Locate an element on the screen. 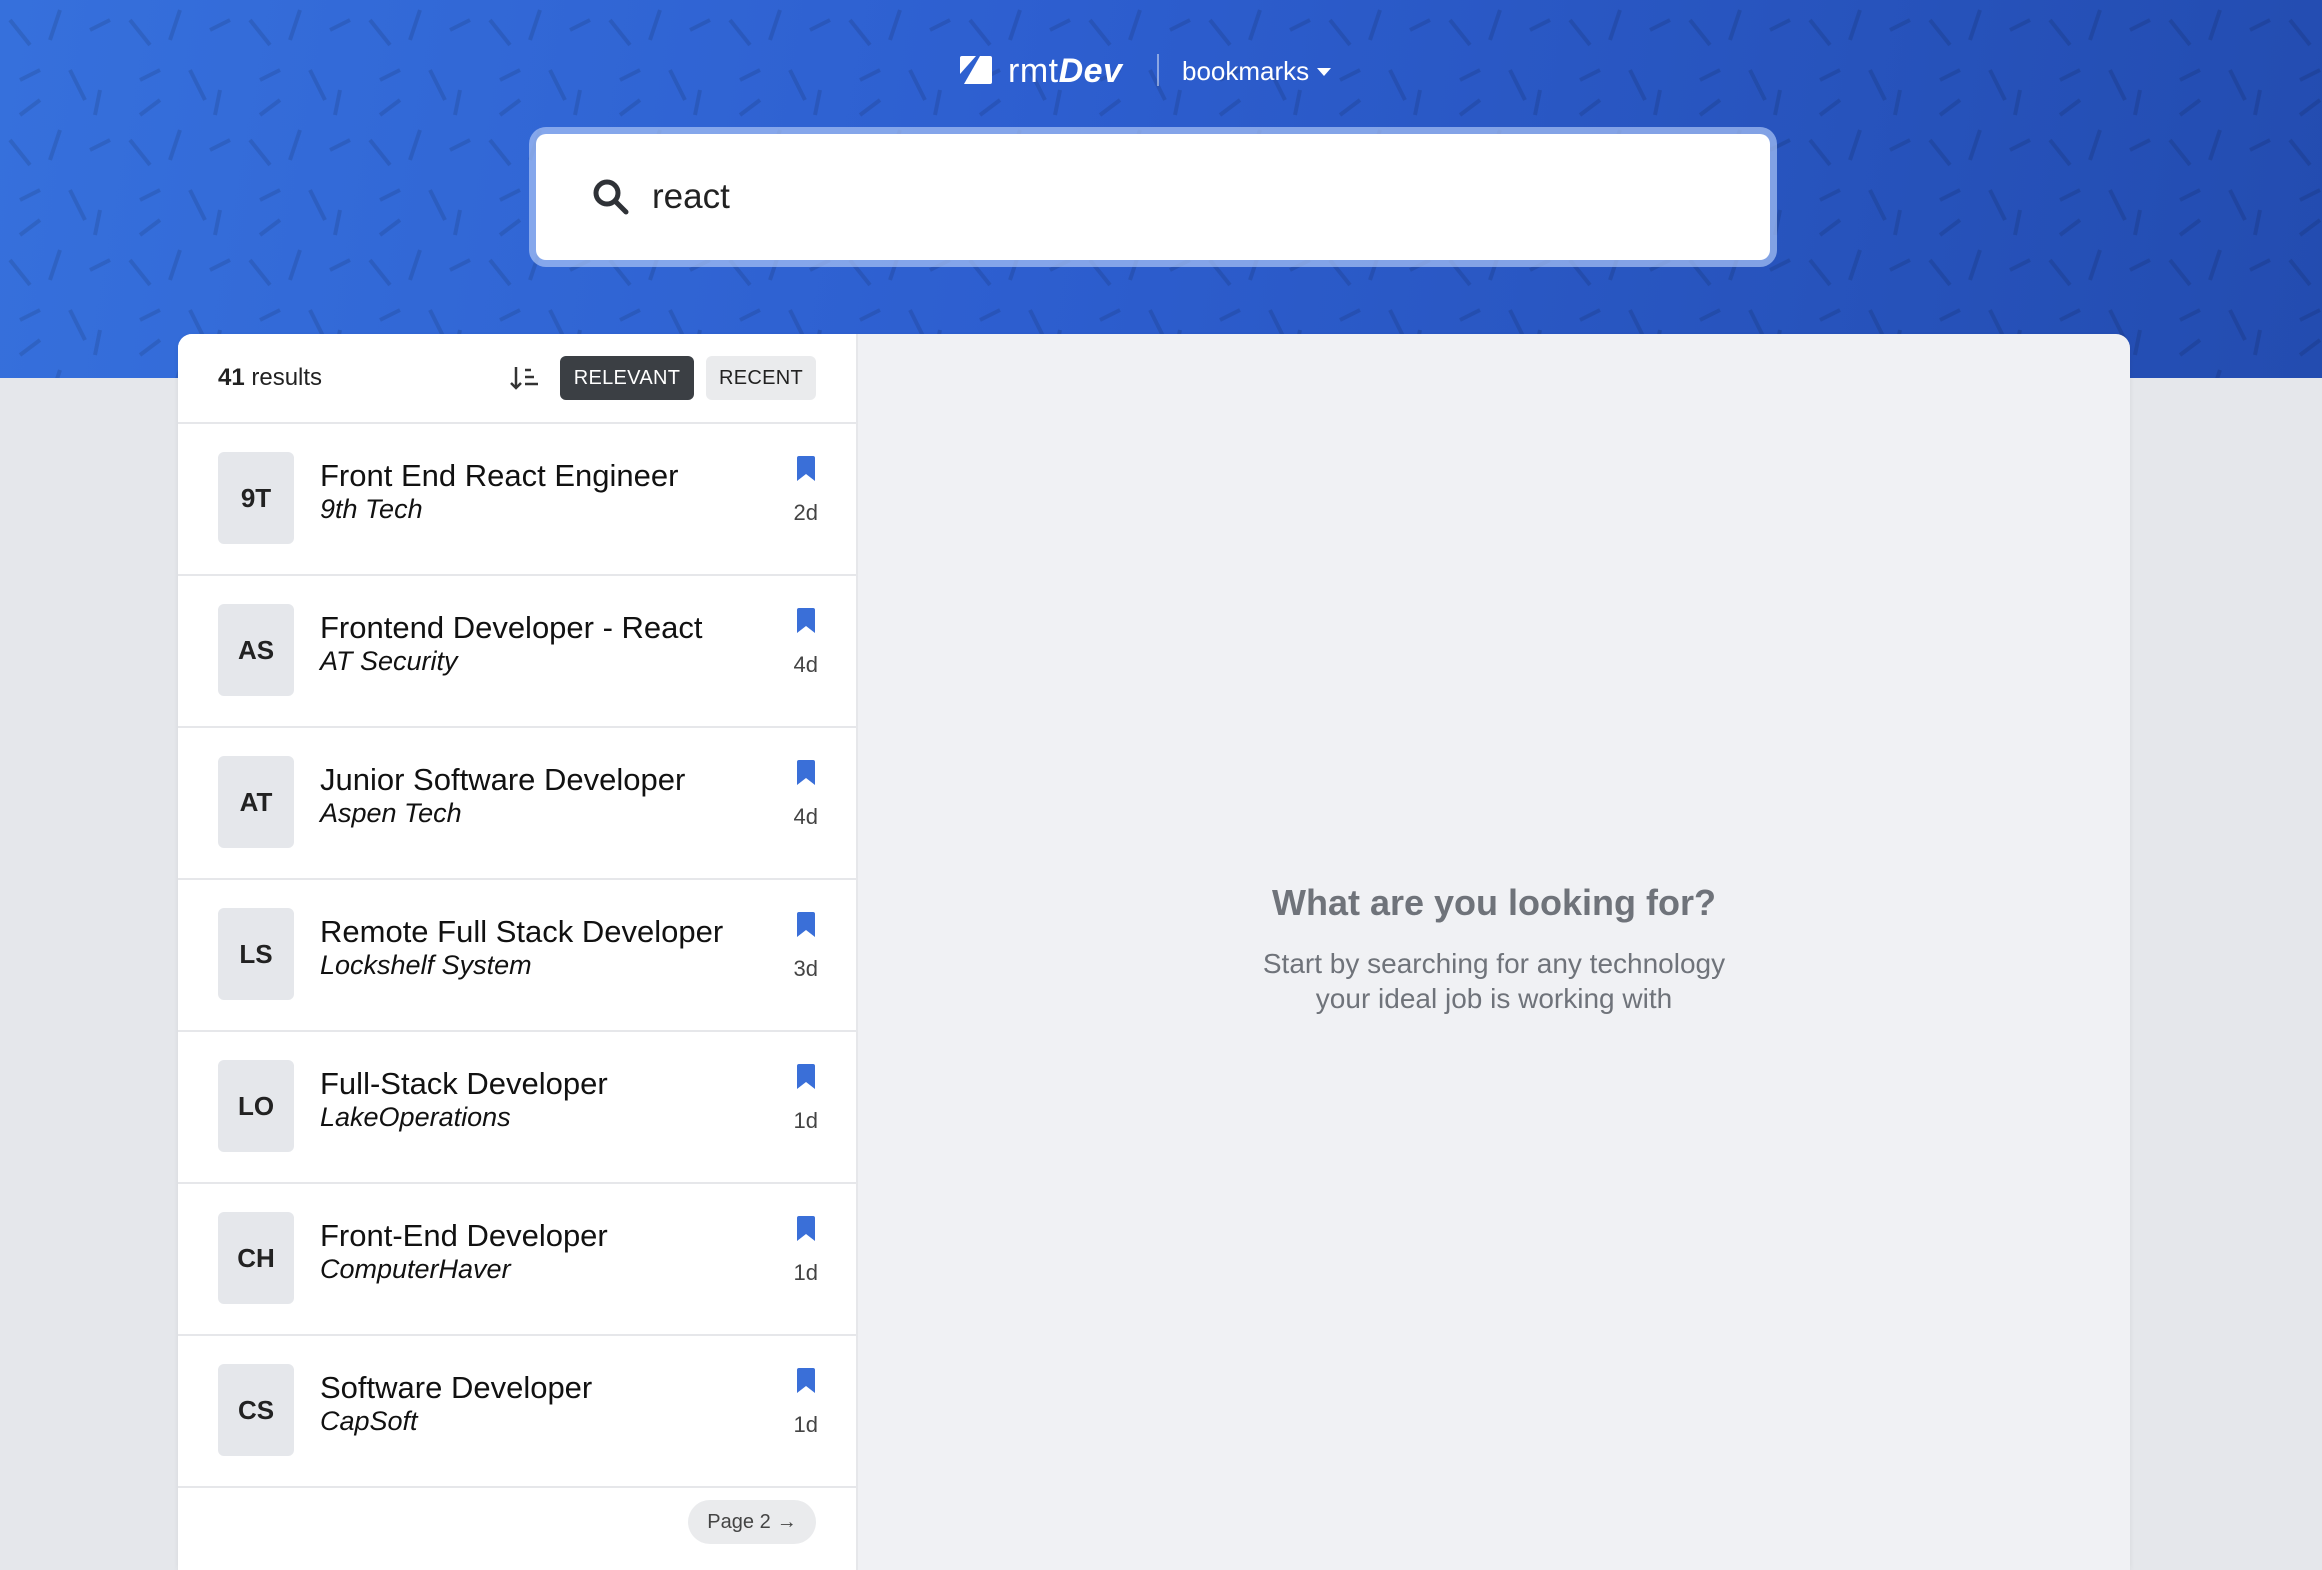 This screenshot has height=1570, width=2322. header-divider is located at coordinates (1158, 70).